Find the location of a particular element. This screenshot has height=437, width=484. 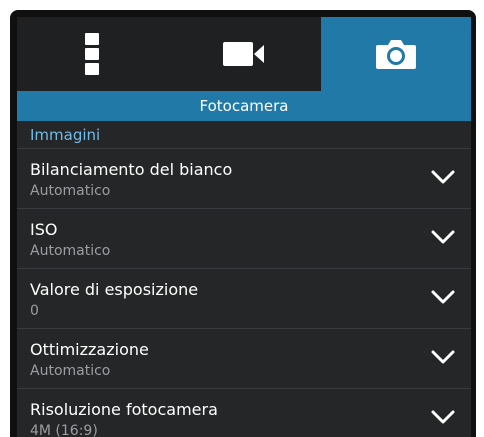

setting-white-balance: Bilanciamento del bianco Automatico is located at coordinates (244, 179).